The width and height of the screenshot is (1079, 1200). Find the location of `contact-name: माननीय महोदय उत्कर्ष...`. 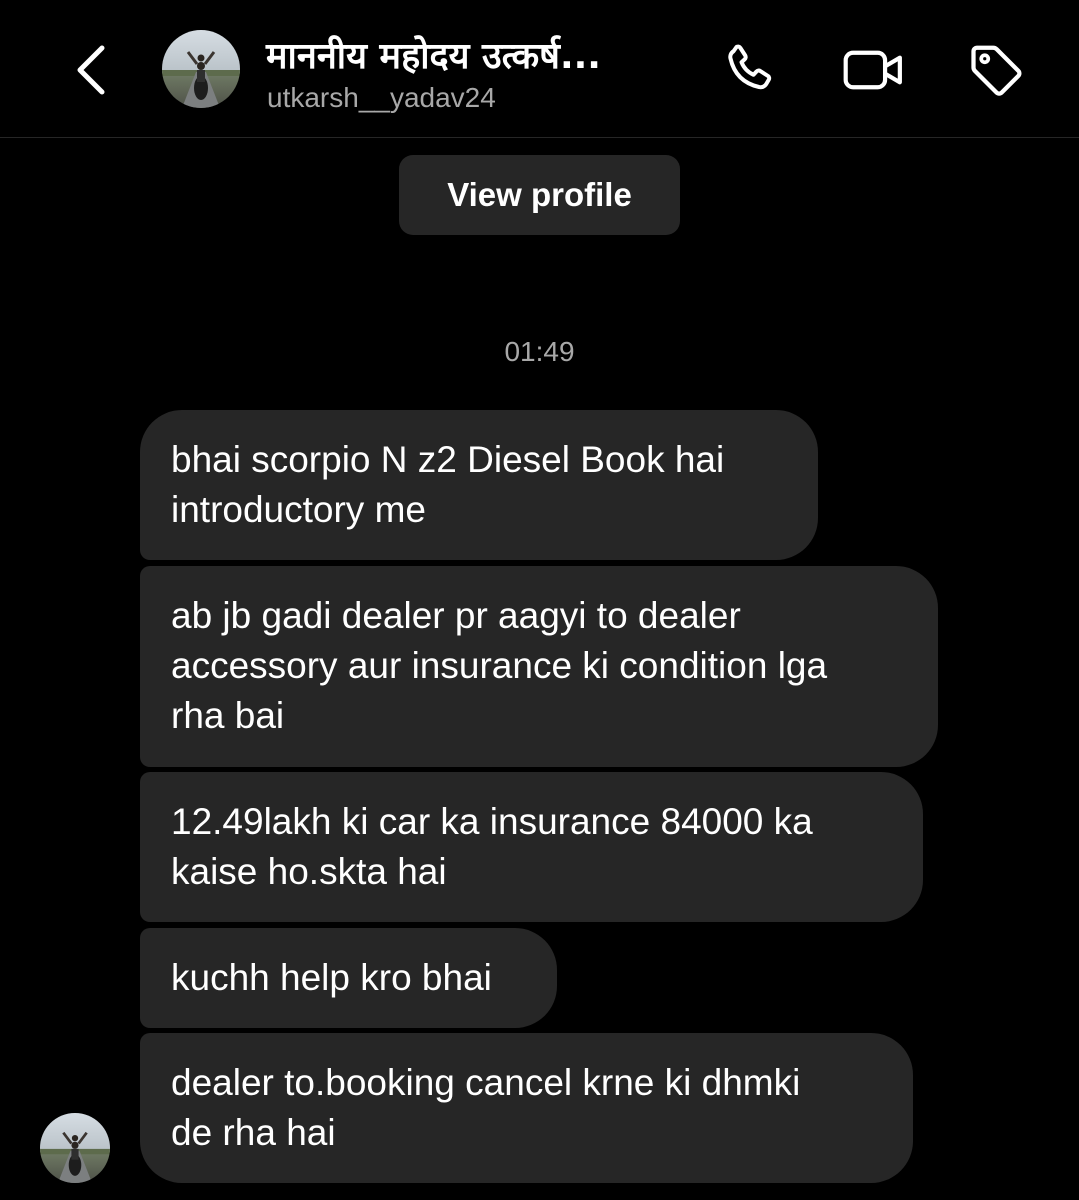

contact-name: माननीय महोदय उत्कर्ष... is located at coordinates (433, 54).